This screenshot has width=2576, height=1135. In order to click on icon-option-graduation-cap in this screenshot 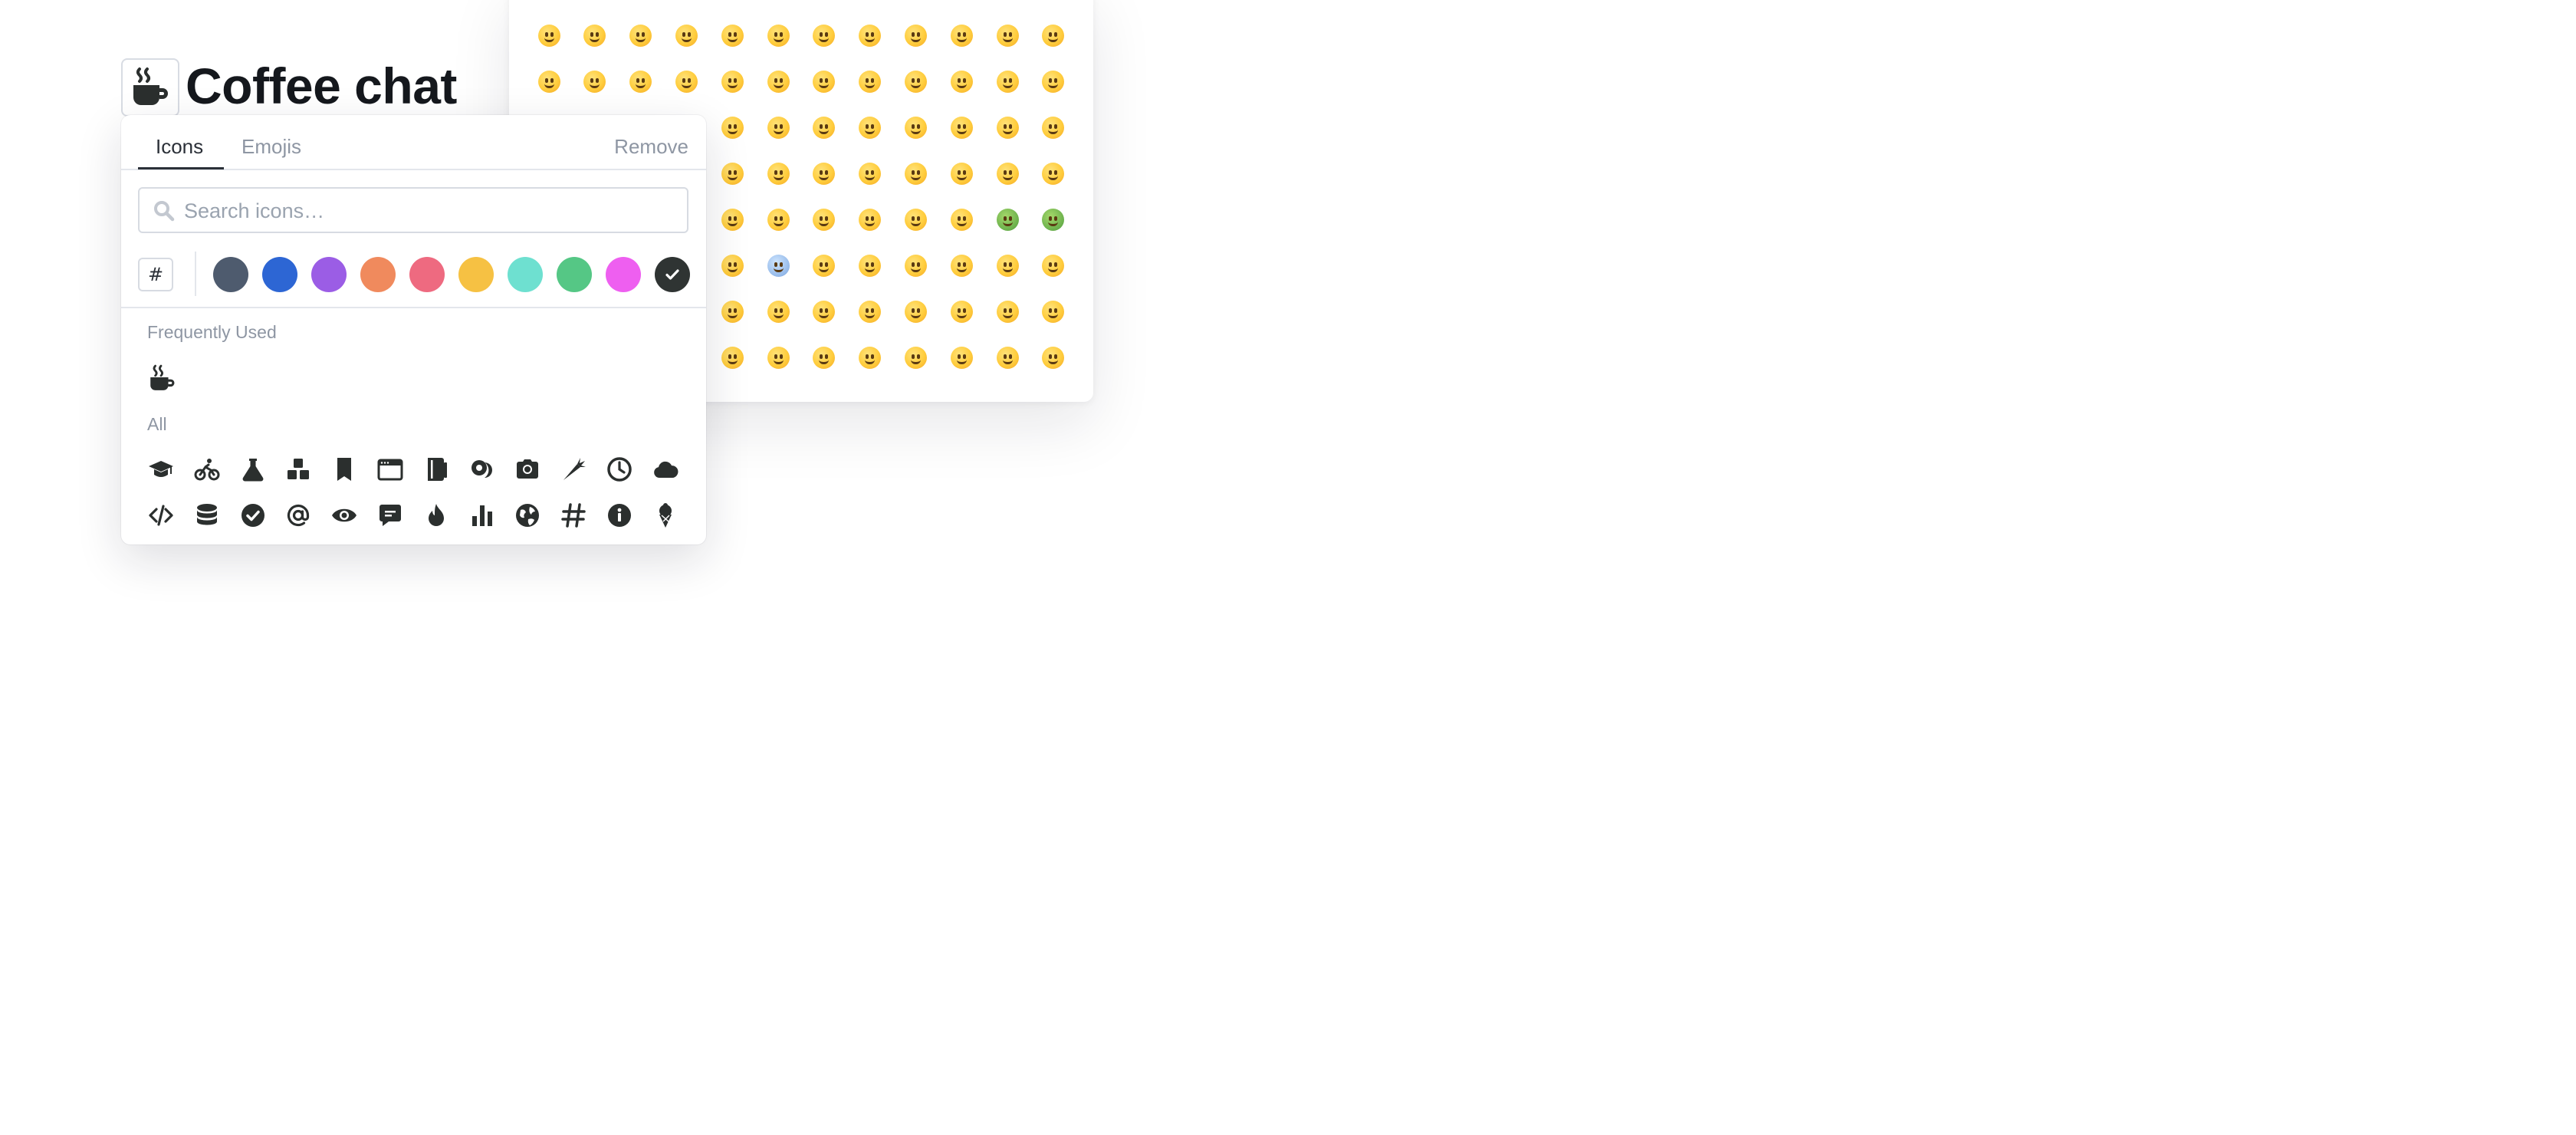, I will do `click(161, 469)`.